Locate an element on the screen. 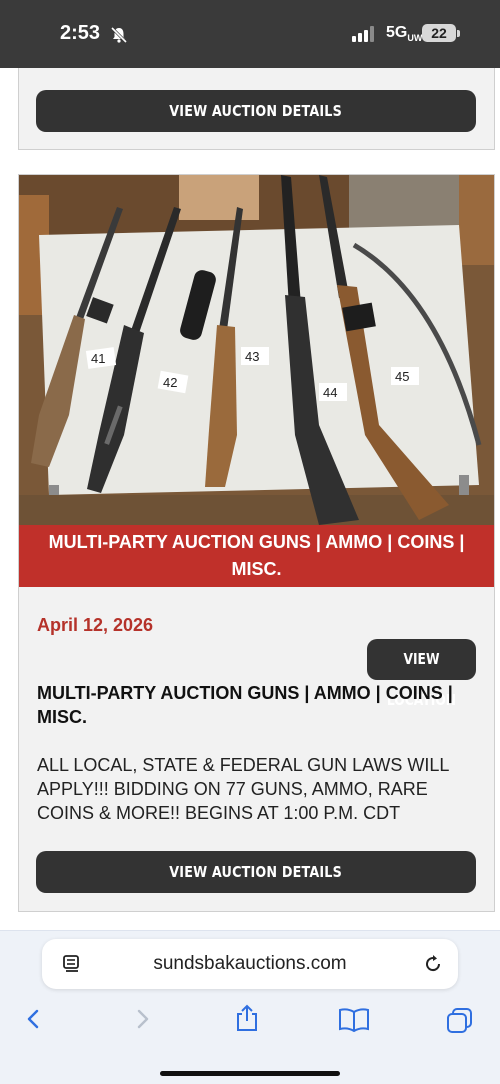  url-text: sundsbakauctions.com is located at coordinates (250, 964).